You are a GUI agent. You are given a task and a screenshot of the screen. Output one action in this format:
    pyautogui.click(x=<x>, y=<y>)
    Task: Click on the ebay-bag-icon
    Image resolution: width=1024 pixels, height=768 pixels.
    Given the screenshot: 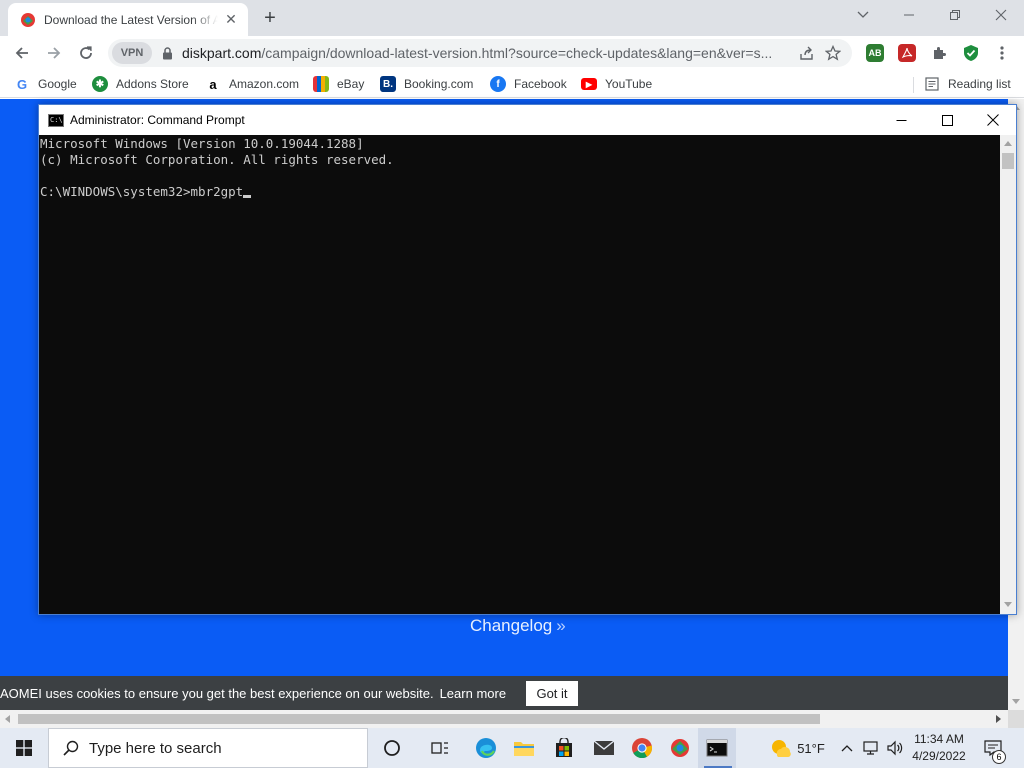 What is the action you would take?
    pyautogui.click(x=321, y=84)
    